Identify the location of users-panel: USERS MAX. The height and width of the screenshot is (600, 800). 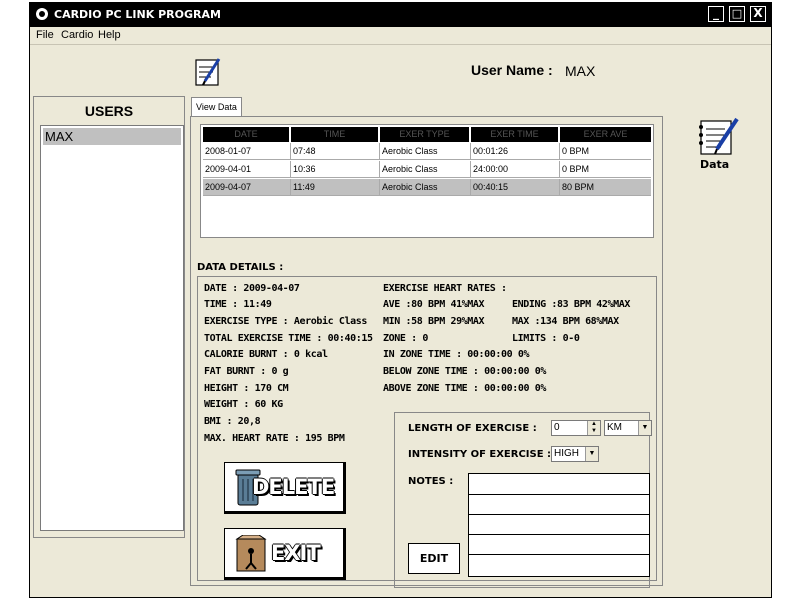
(109, 317).